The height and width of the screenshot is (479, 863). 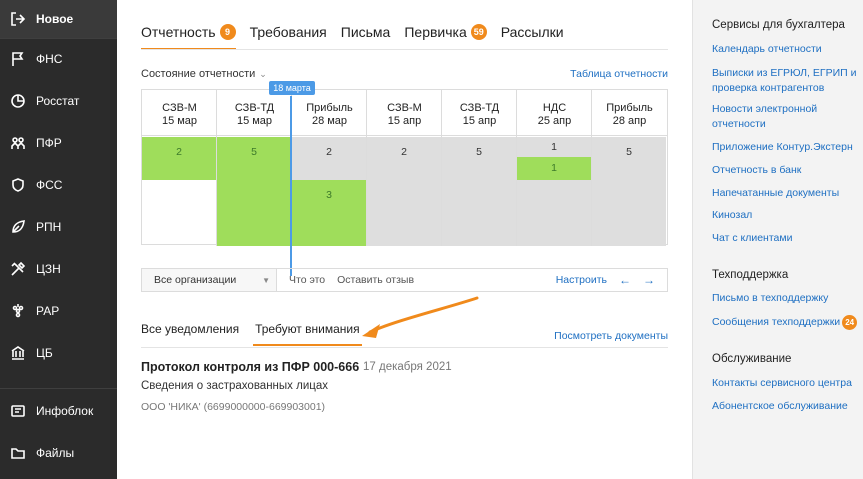 I want to click on tab-letters: Письма, so click(x=366, y=32).